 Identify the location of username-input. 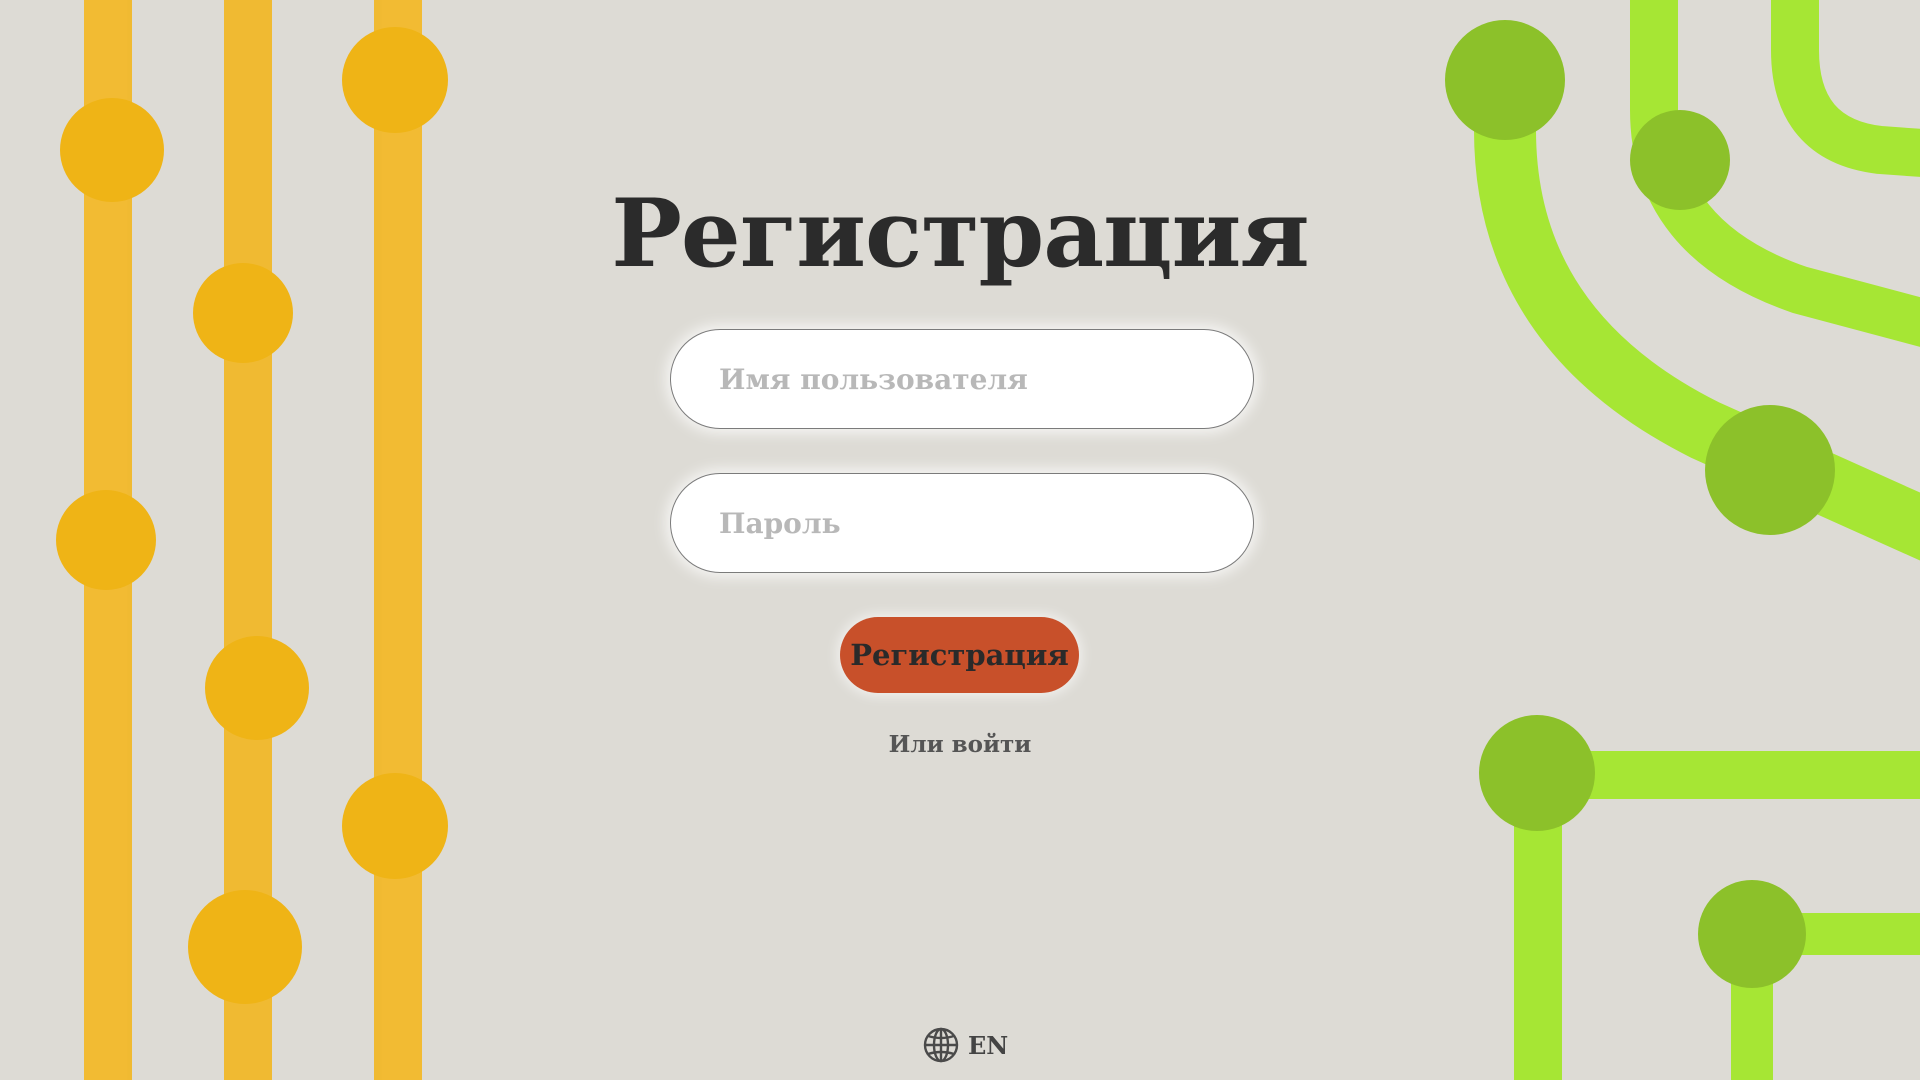
(962, 379).